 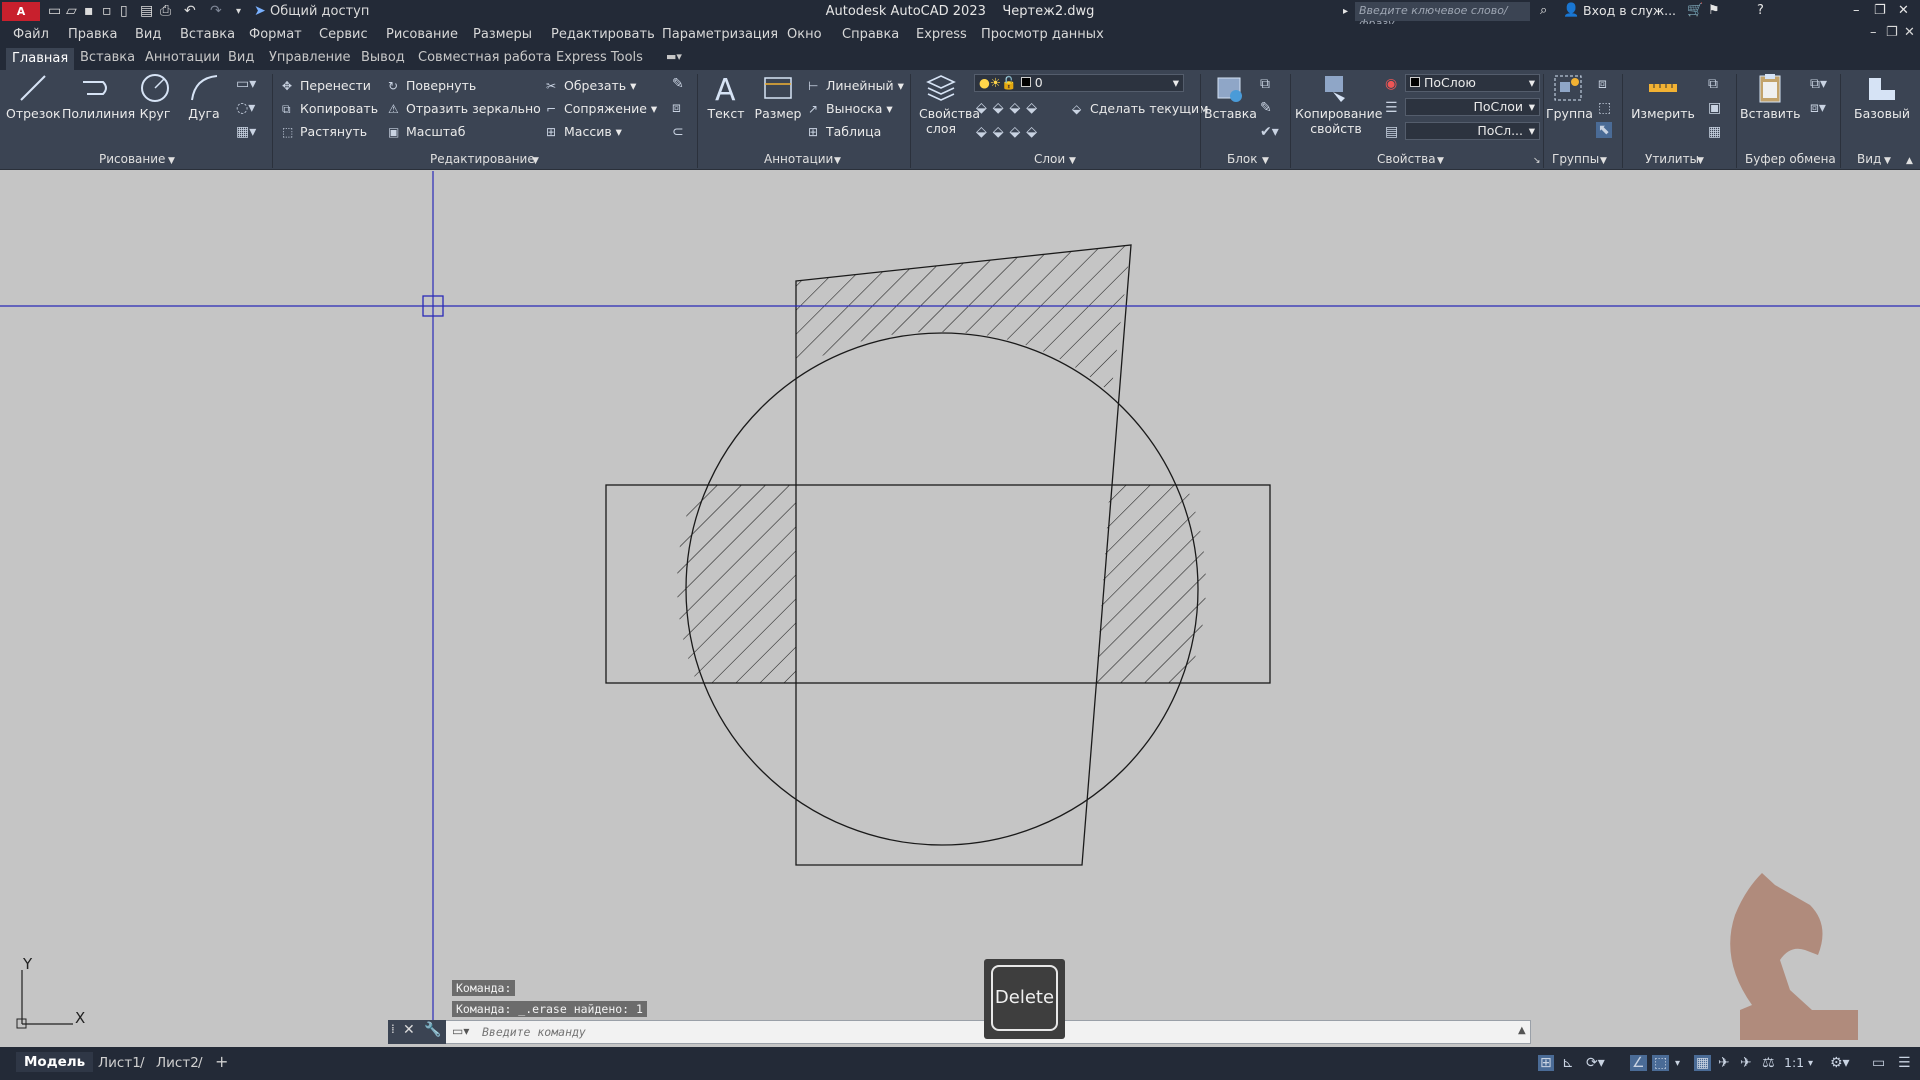 What do you see at coordinates (1009, 132) in the screenshot?
I see `layer-tools-row2-icon: ⬙⬙⬙⬙` at bounding box center [1009, 132].